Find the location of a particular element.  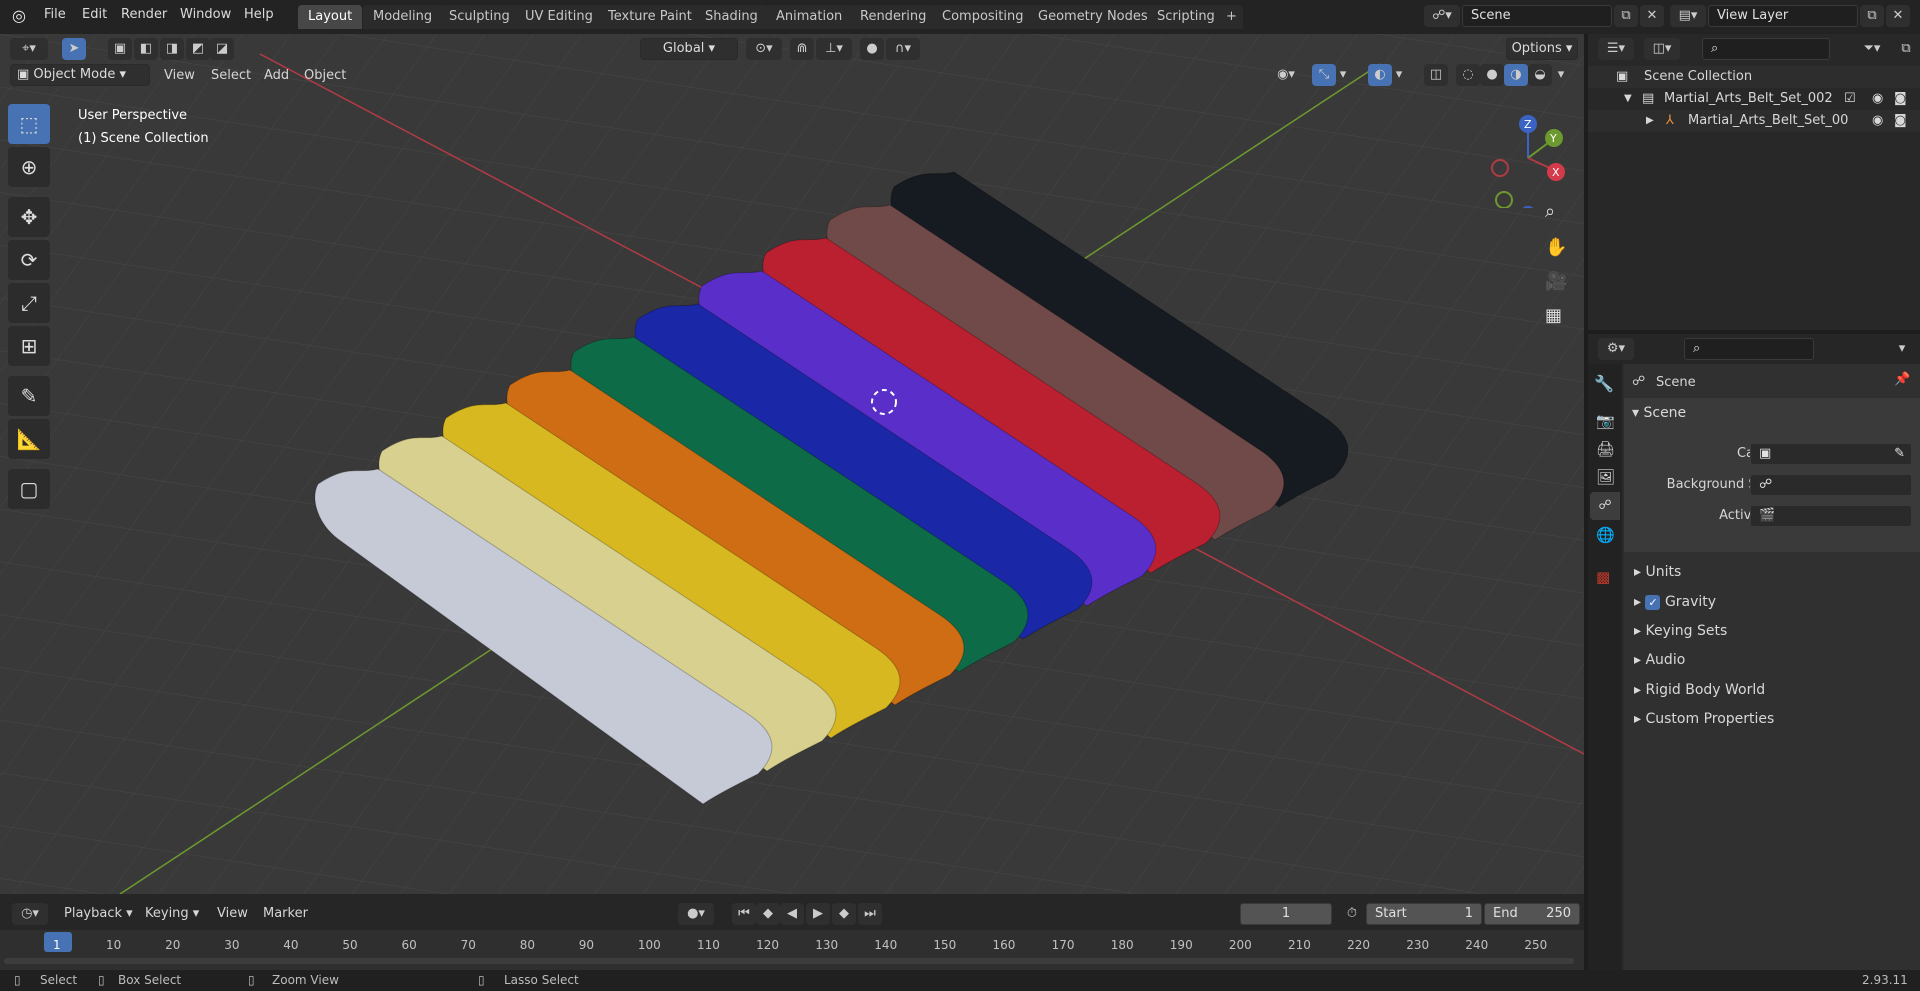

tab-animation: Animation is located at coordinates (809, 17).